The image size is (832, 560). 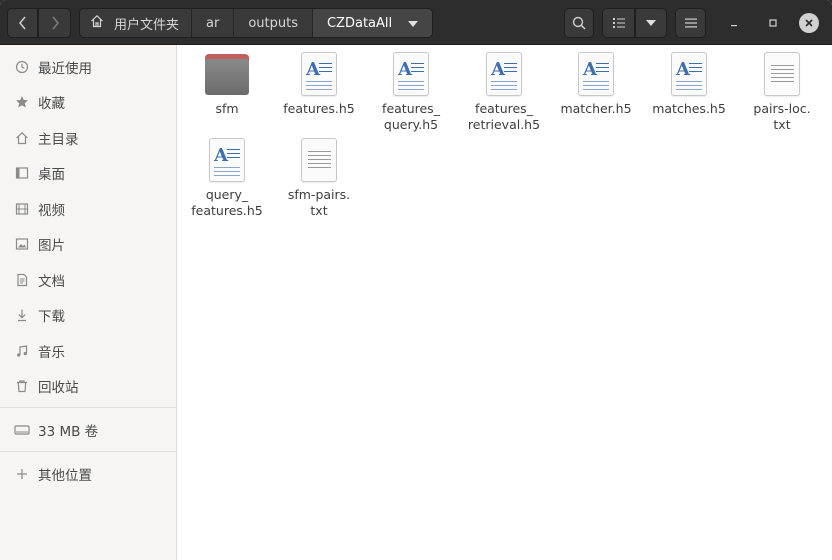 I want to click on back-button, so click(x=22, y=23).